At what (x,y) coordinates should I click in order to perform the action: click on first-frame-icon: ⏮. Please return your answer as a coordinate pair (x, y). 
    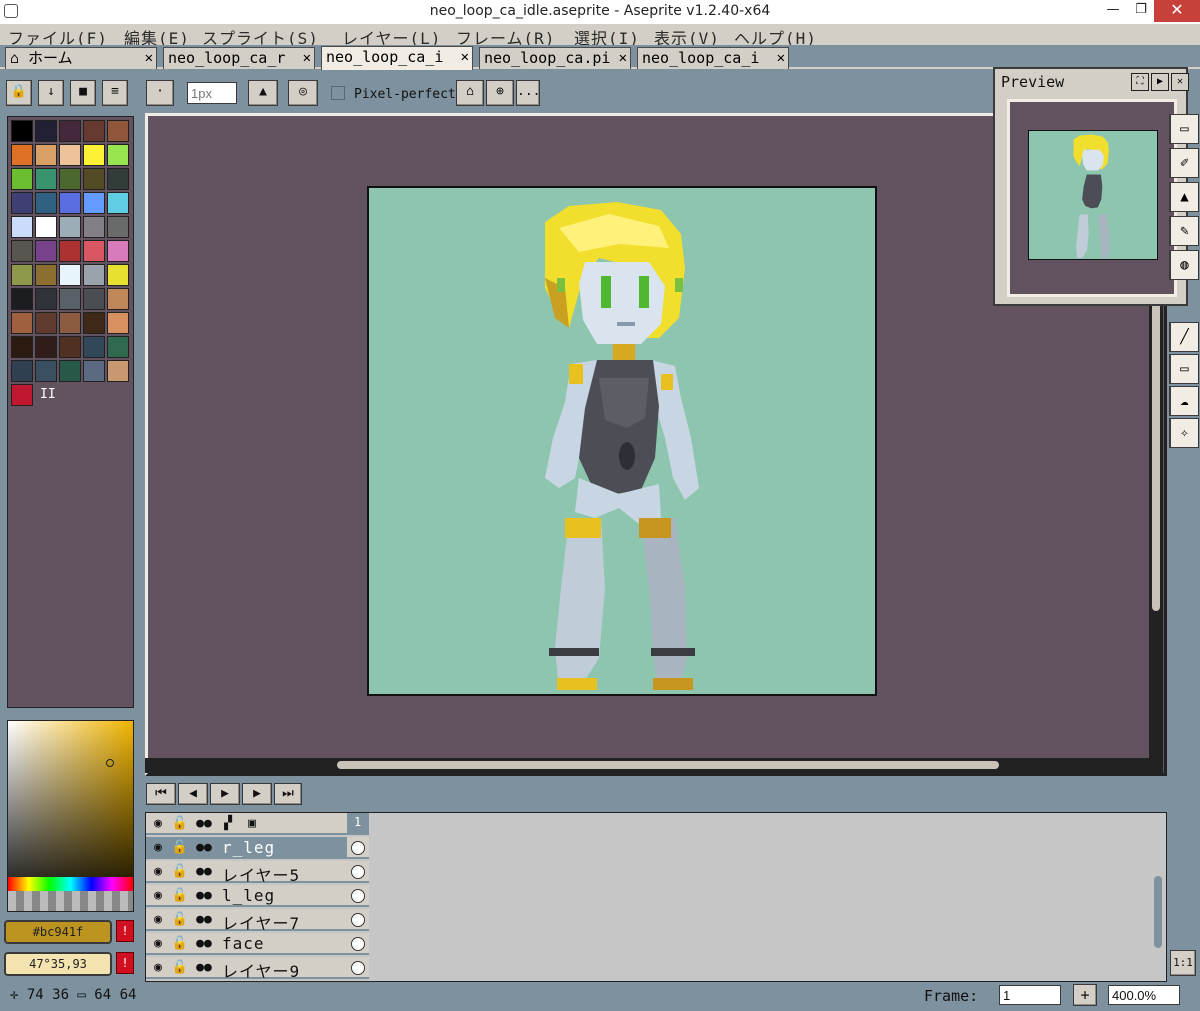
    Looking at the image, I should click on (161, 794).